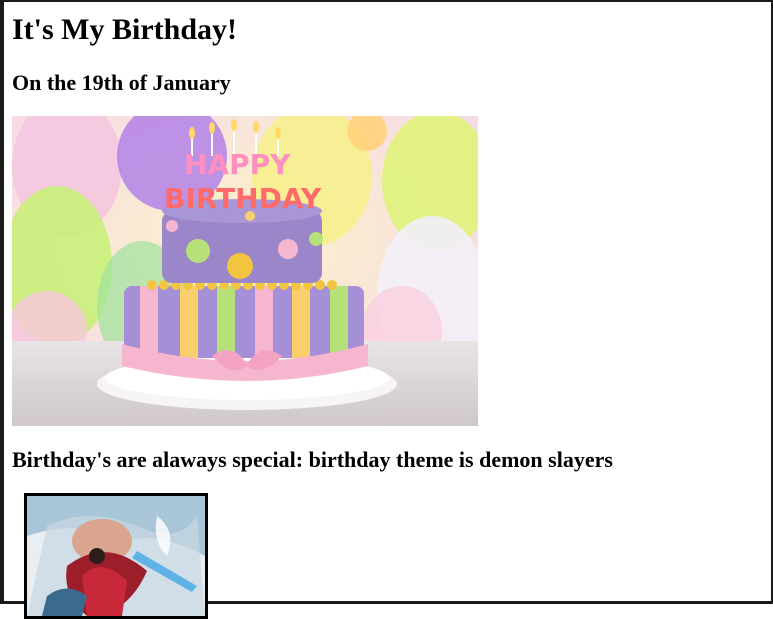  What do you see at coordinates (124, 29) in the screenshot?
I see `page-title: It's My Birthday!` at bounding box center [124, 29].